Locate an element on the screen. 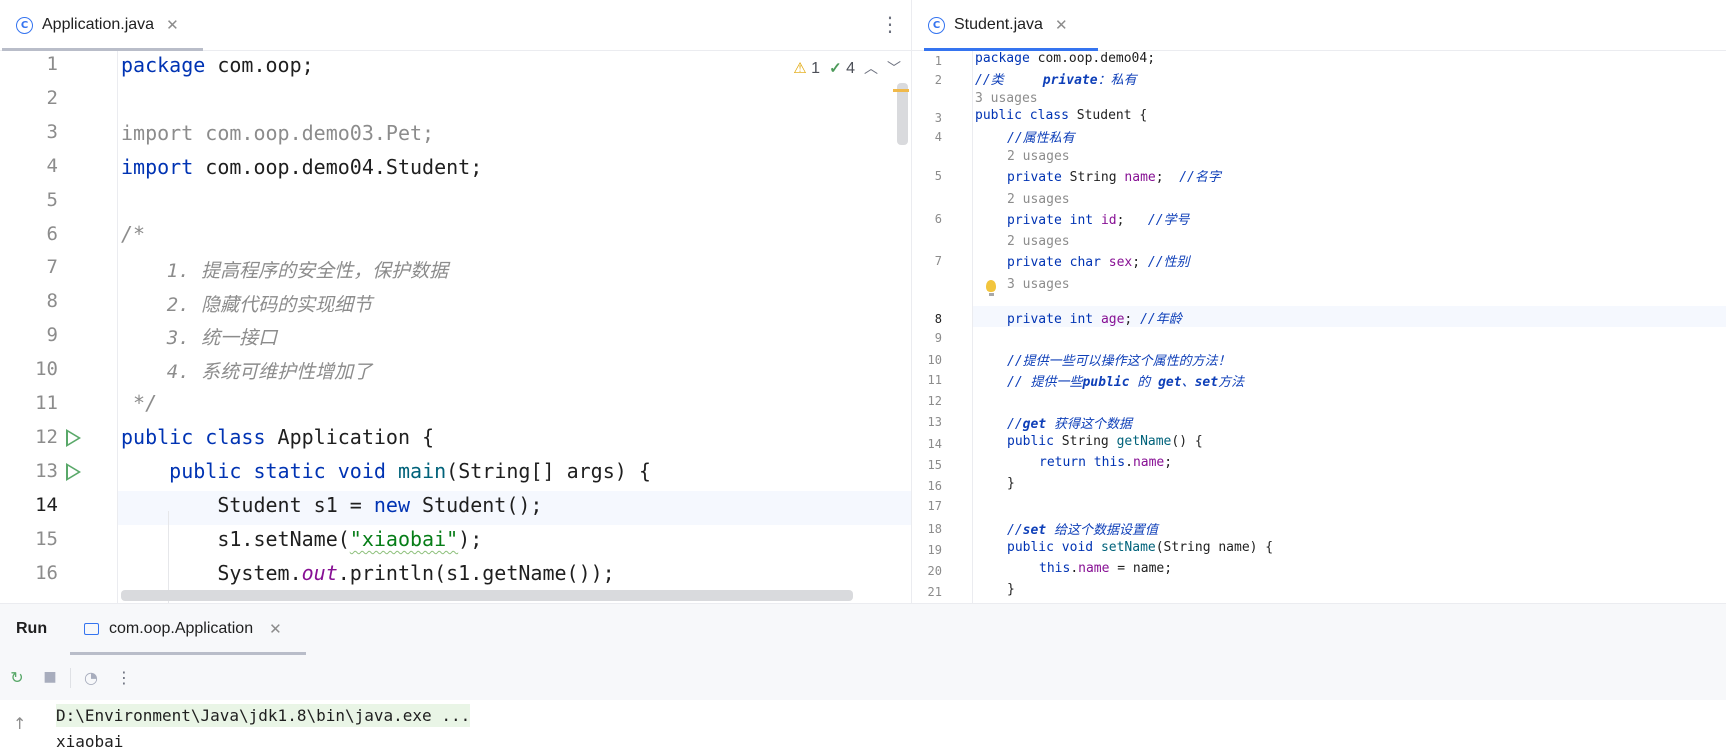  run-toolbar: ↻ ■ ◔ ⋮ is located at coordinates (863, 677).